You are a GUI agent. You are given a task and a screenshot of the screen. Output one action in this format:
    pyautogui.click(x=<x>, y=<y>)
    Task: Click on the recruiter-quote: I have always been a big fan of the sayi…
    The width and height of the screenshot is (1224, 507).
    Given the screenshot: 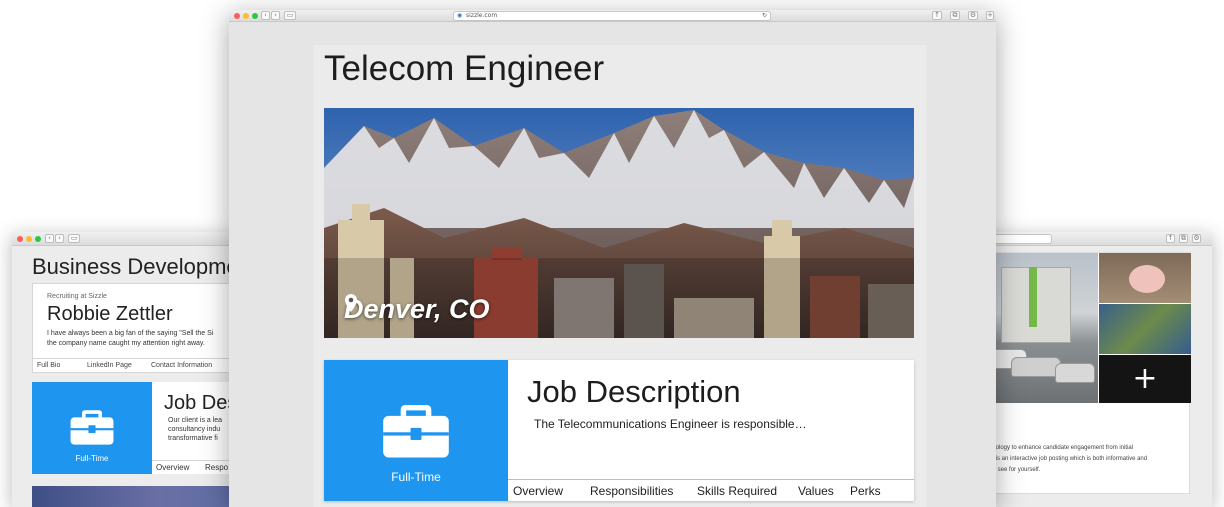 What is the action you would take?
    pyautogui.click(x=142, y=339)
    